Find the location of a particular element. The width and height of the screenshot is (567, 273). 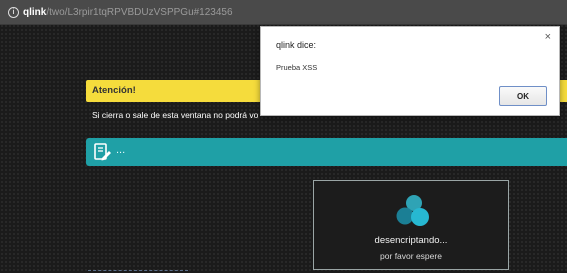

url-host: qlink is located at coordinates (35, 12).